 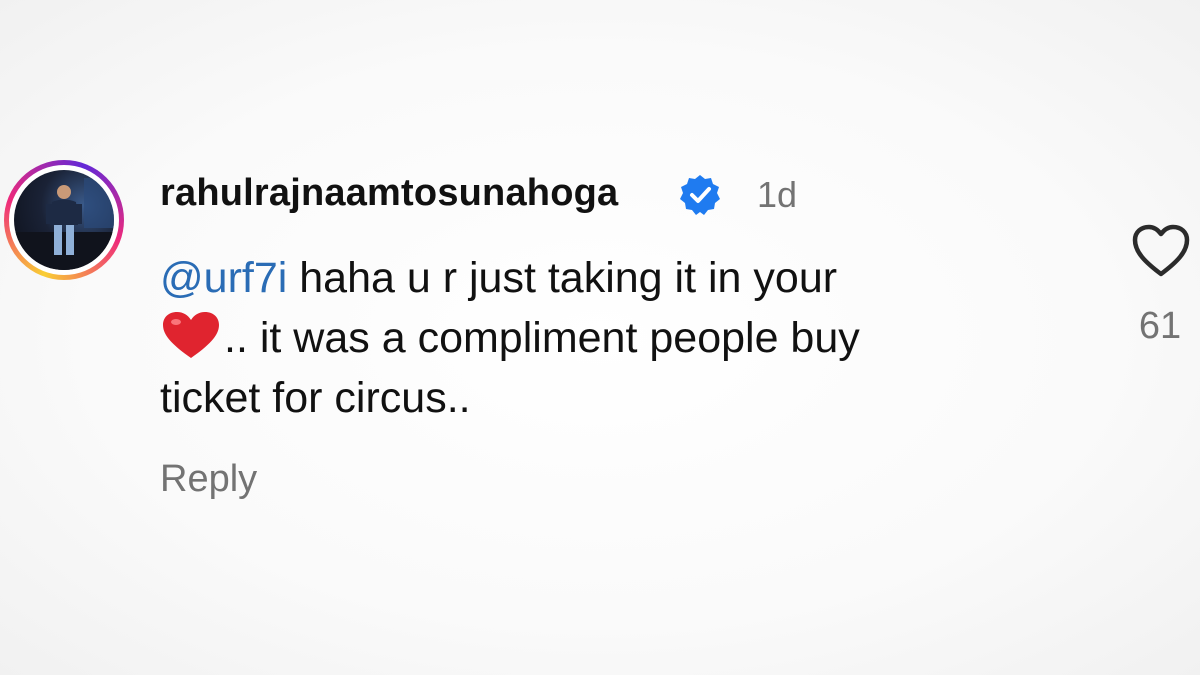 I want to click on red-heart-emoji, so click(x=191, y=335).